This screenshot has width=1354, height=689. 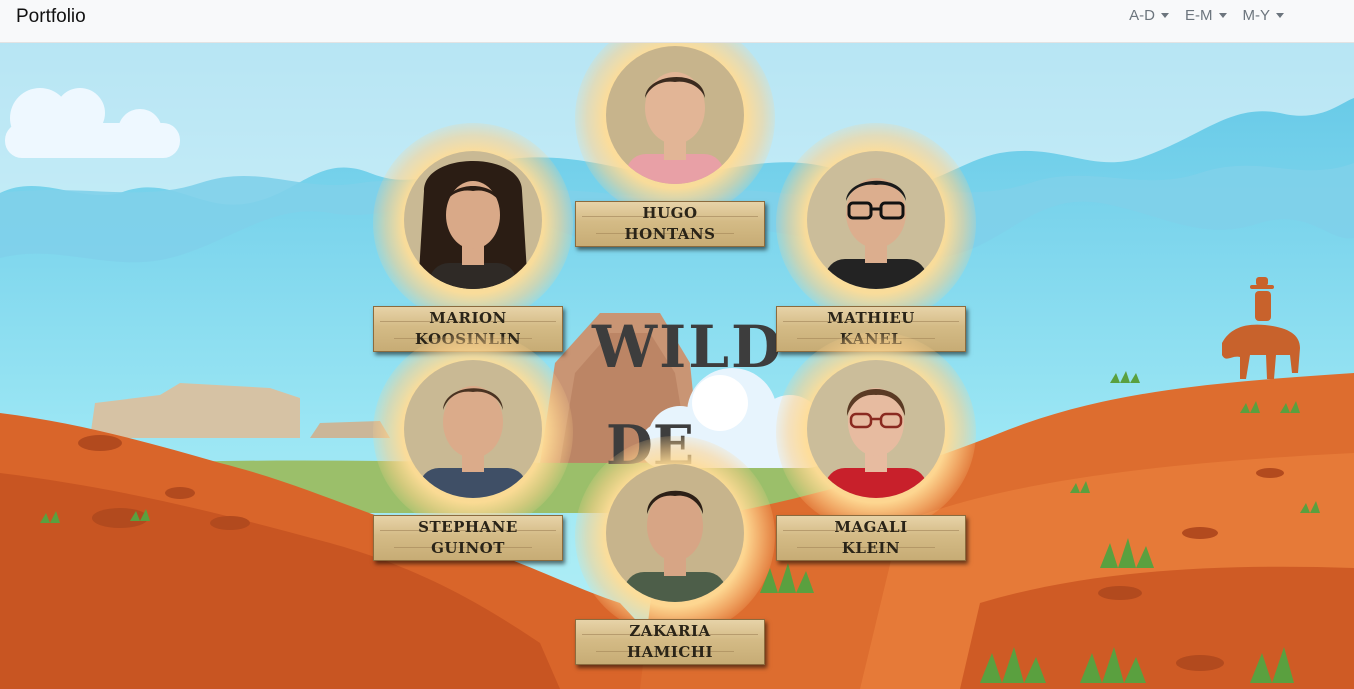 I want to click on member-first-name: MAGALI, so click(x=871, y=527).